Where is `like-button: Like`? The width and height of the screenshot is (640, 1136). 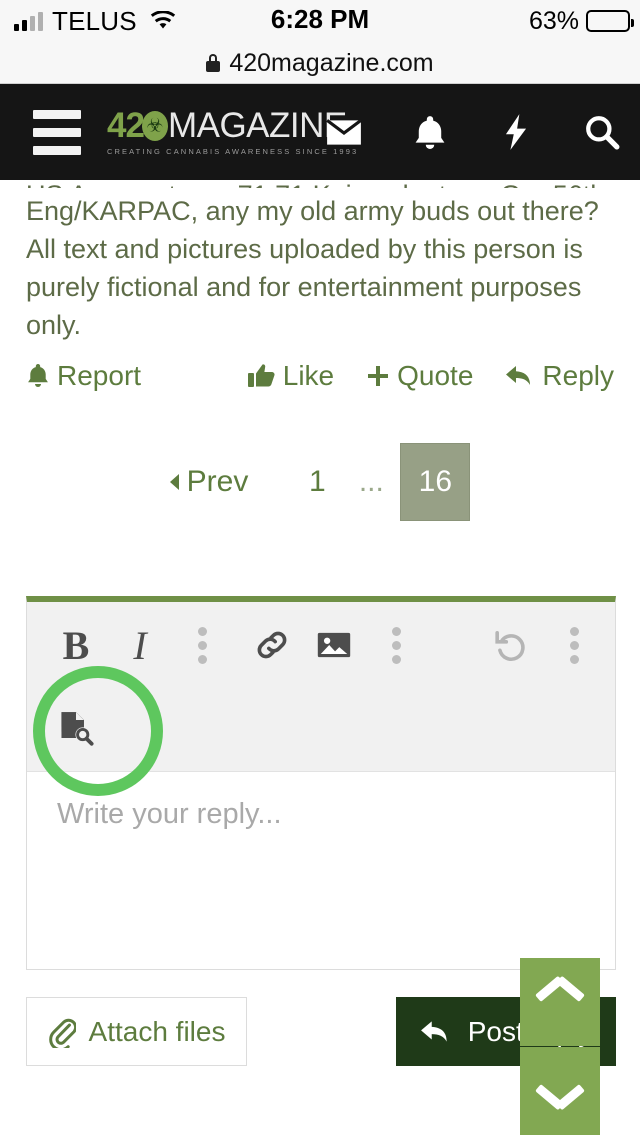 like-button: Like is located at coordinates (291, 376).